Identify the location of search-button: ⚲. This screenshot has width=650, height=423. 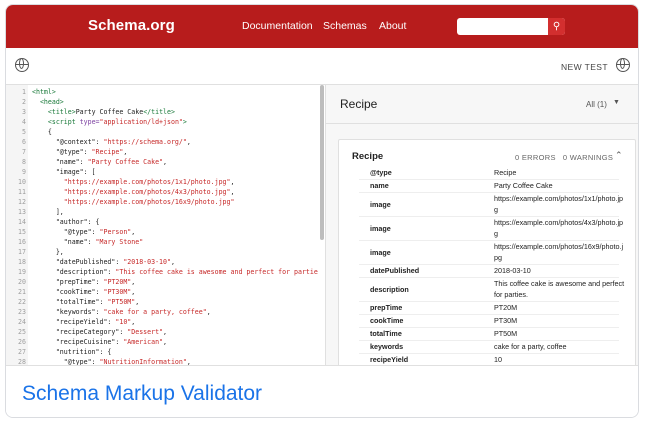
(556, 26).